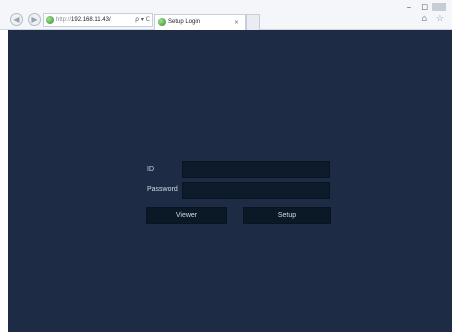  What do you see at coordinates (162, 189) in the screenshot?
I see `password-label: Password` at bounding box center [162, 189].